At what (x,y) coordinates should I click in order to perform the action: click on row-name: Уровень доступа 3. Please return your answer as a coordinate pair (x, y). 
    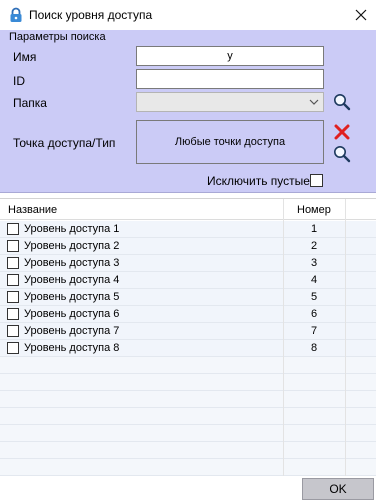
    Looking at the image, I should click on (72, 263).